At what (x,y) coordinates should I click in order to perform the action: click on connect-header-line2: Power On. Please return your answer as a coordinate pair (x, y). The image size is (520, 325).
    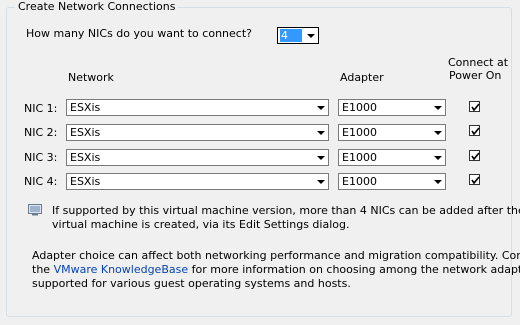
    Looking at the image, I should click on (475, 75).